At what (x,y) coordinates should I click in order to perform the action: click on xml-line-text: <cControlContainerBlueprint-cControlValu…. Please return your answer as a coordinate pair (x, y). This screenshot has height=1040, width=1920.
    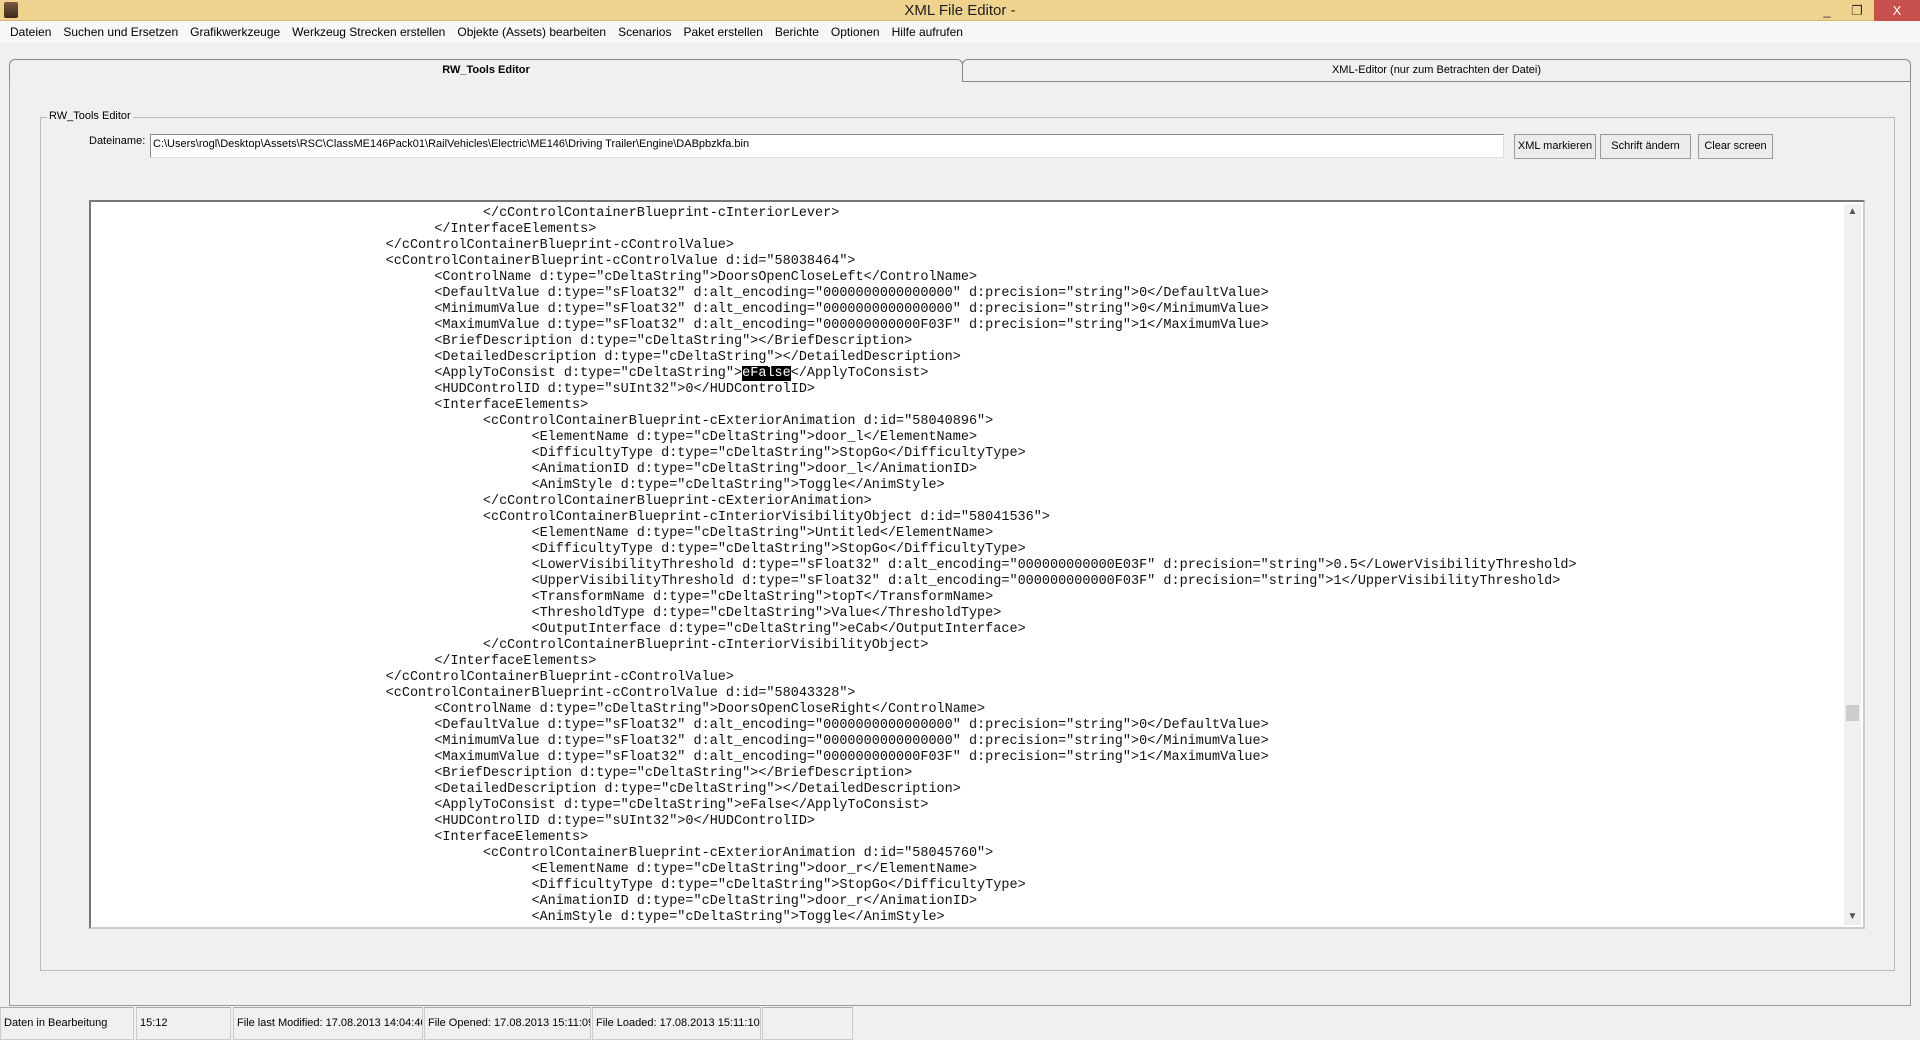
    Looking at the image, I should click on (475, 693).